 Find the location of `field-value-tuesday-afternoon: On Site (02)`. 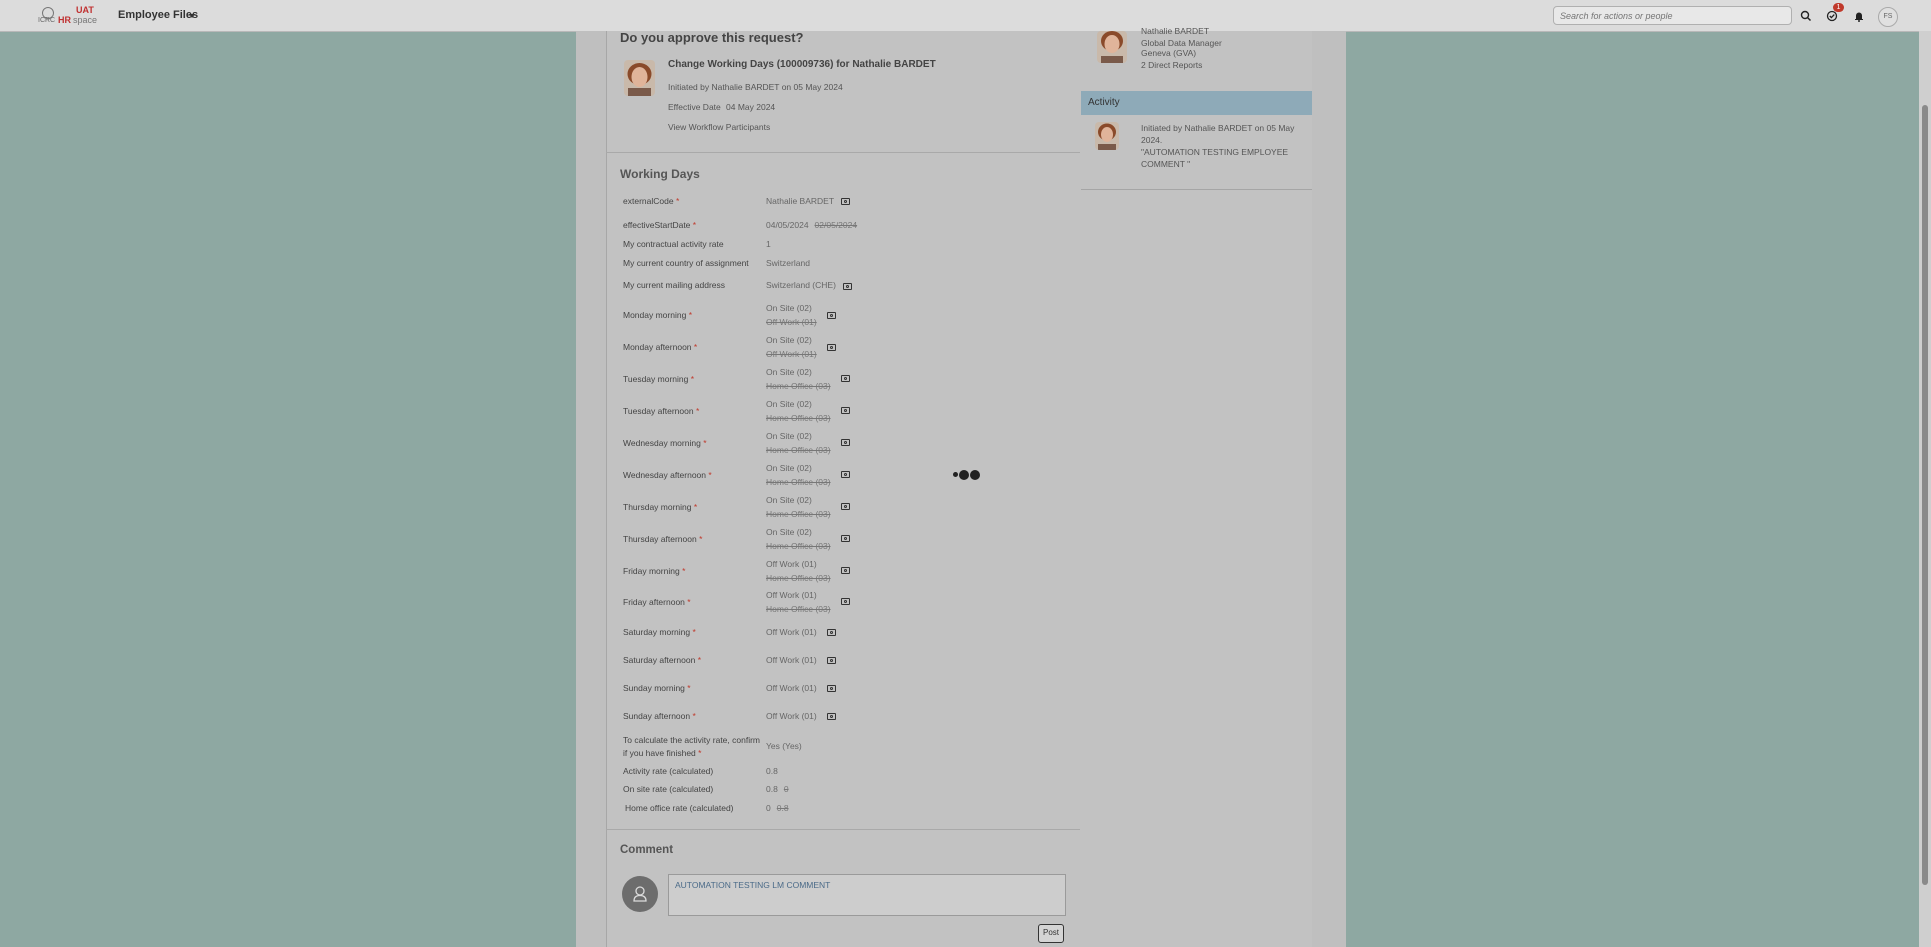

field-value-tuesday-afternoon: On Site (02) is located at coordinates (789, 404).